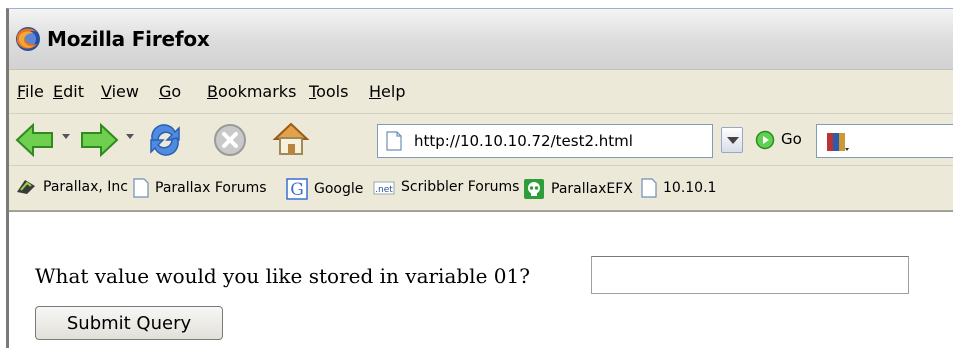 This screenshot has height=348, width=953. I want to click on submit-query-button: Submit Query, so click(129, 323).